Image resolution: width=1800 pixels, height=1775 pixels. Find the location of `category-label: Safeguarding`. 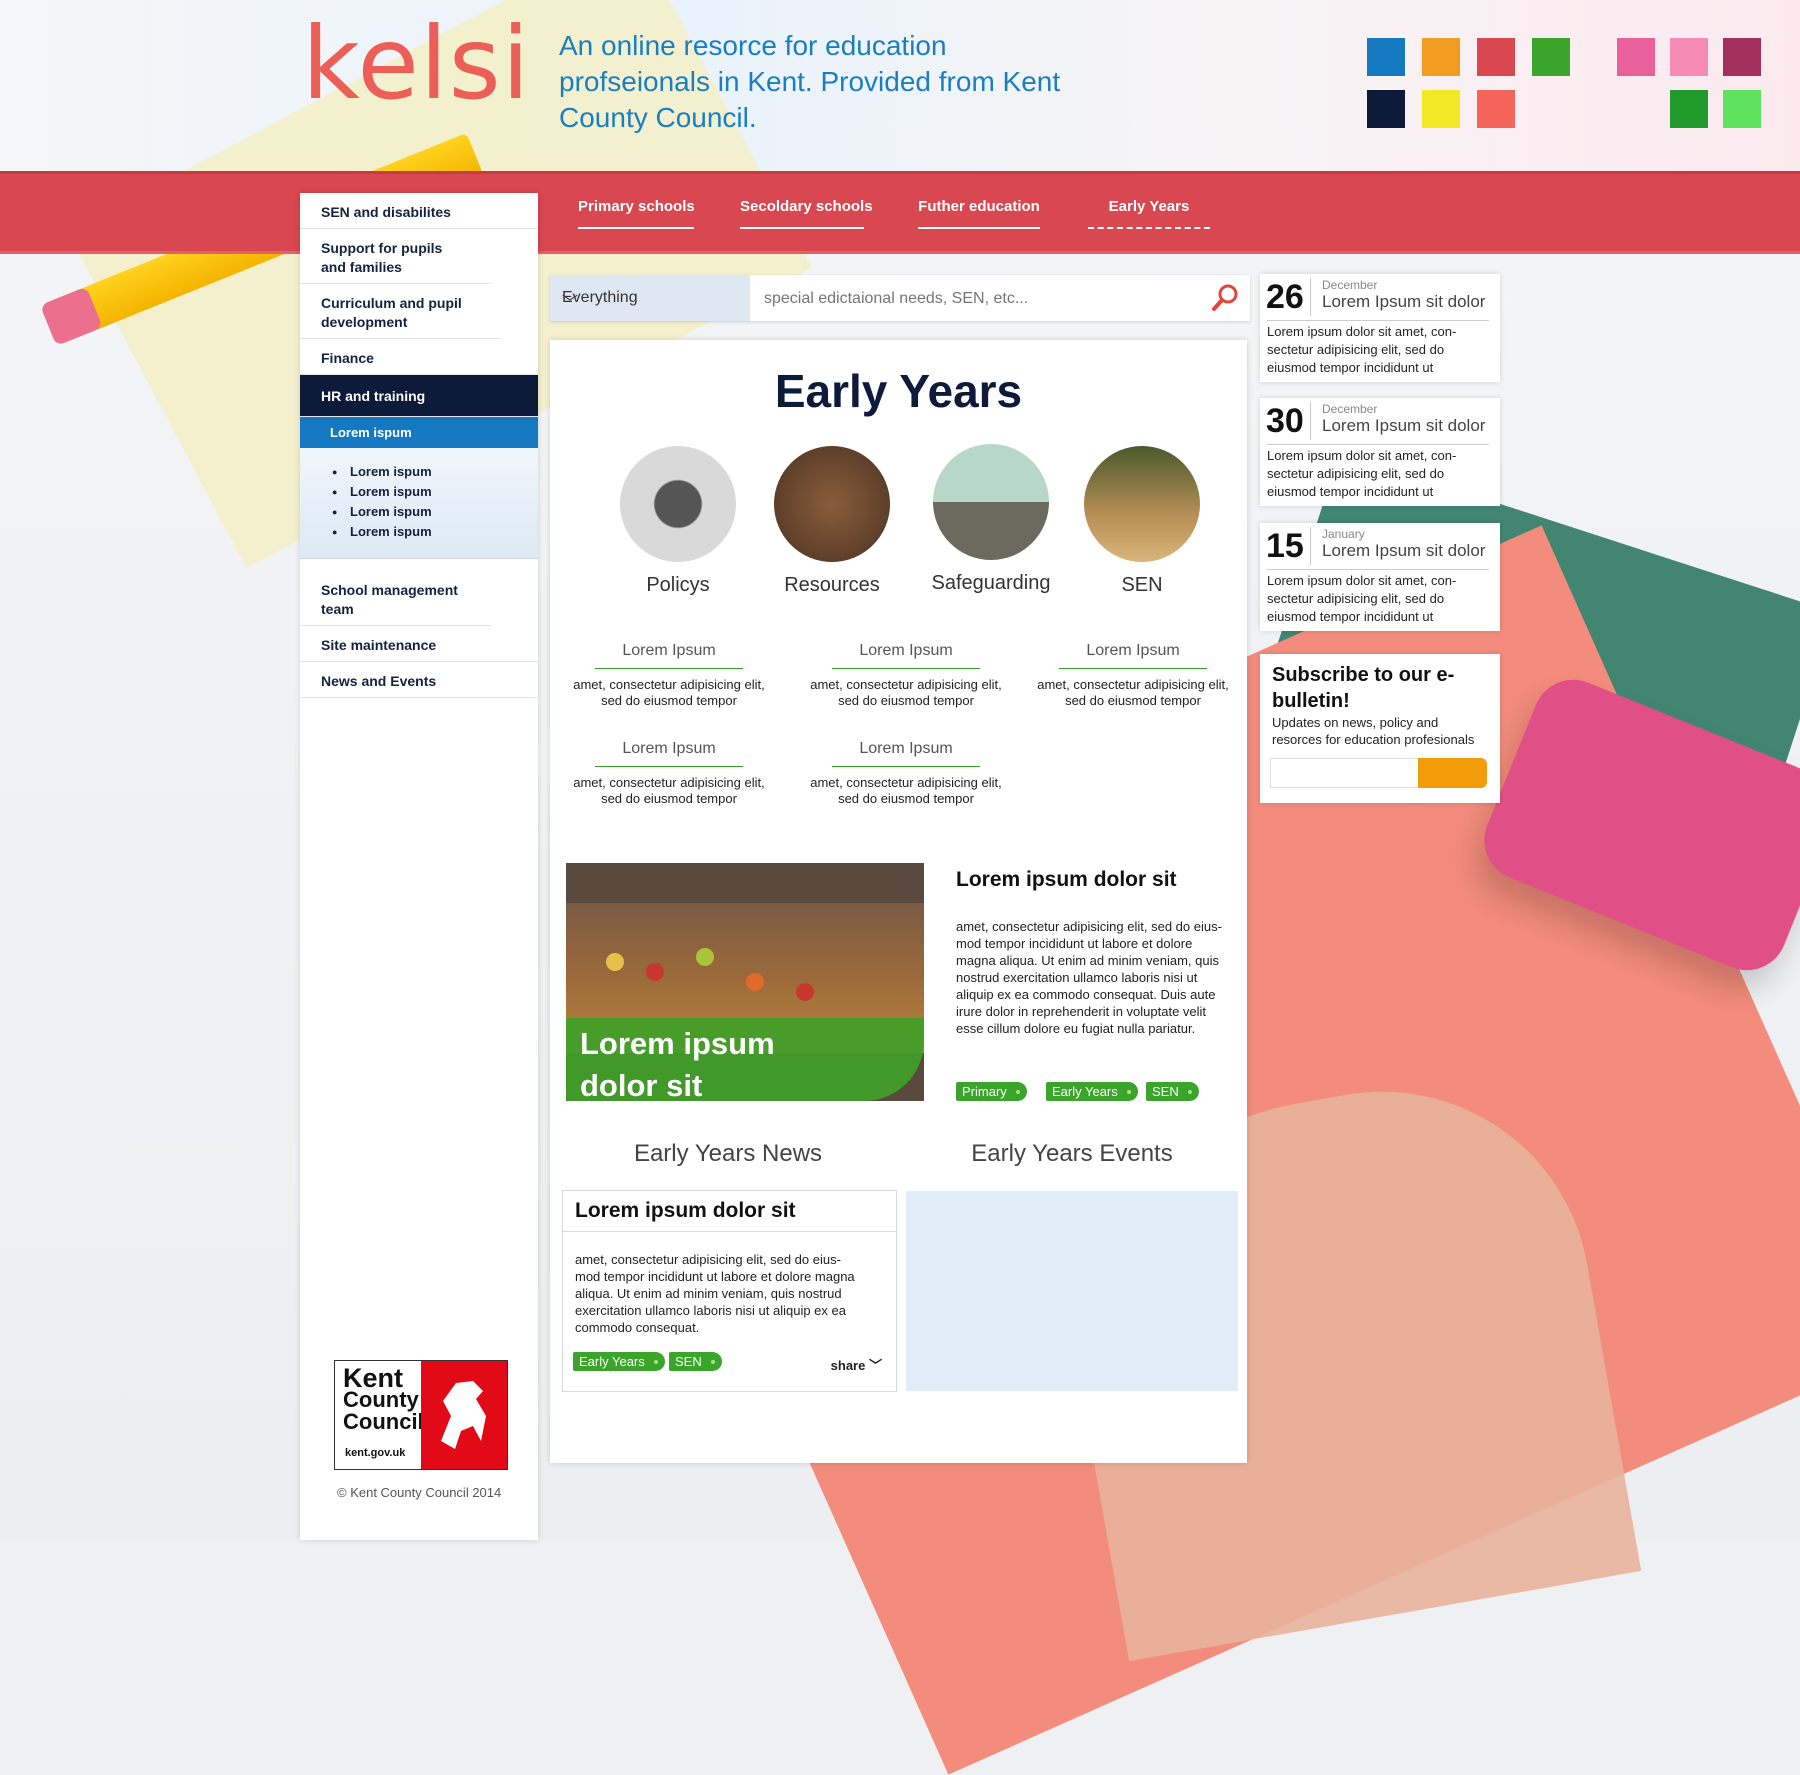

category-label: Safeguarding is located at coordinates (991, 583).